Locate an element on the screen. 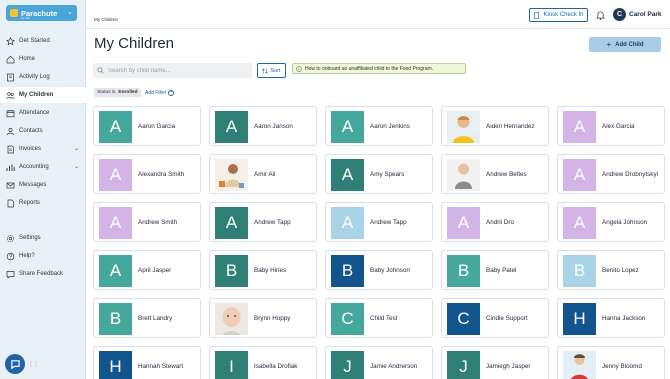 Image resolution: width=670 pixels, height=379 pixels. child-card: B Brett Landry is located at coordinates (147, 318).